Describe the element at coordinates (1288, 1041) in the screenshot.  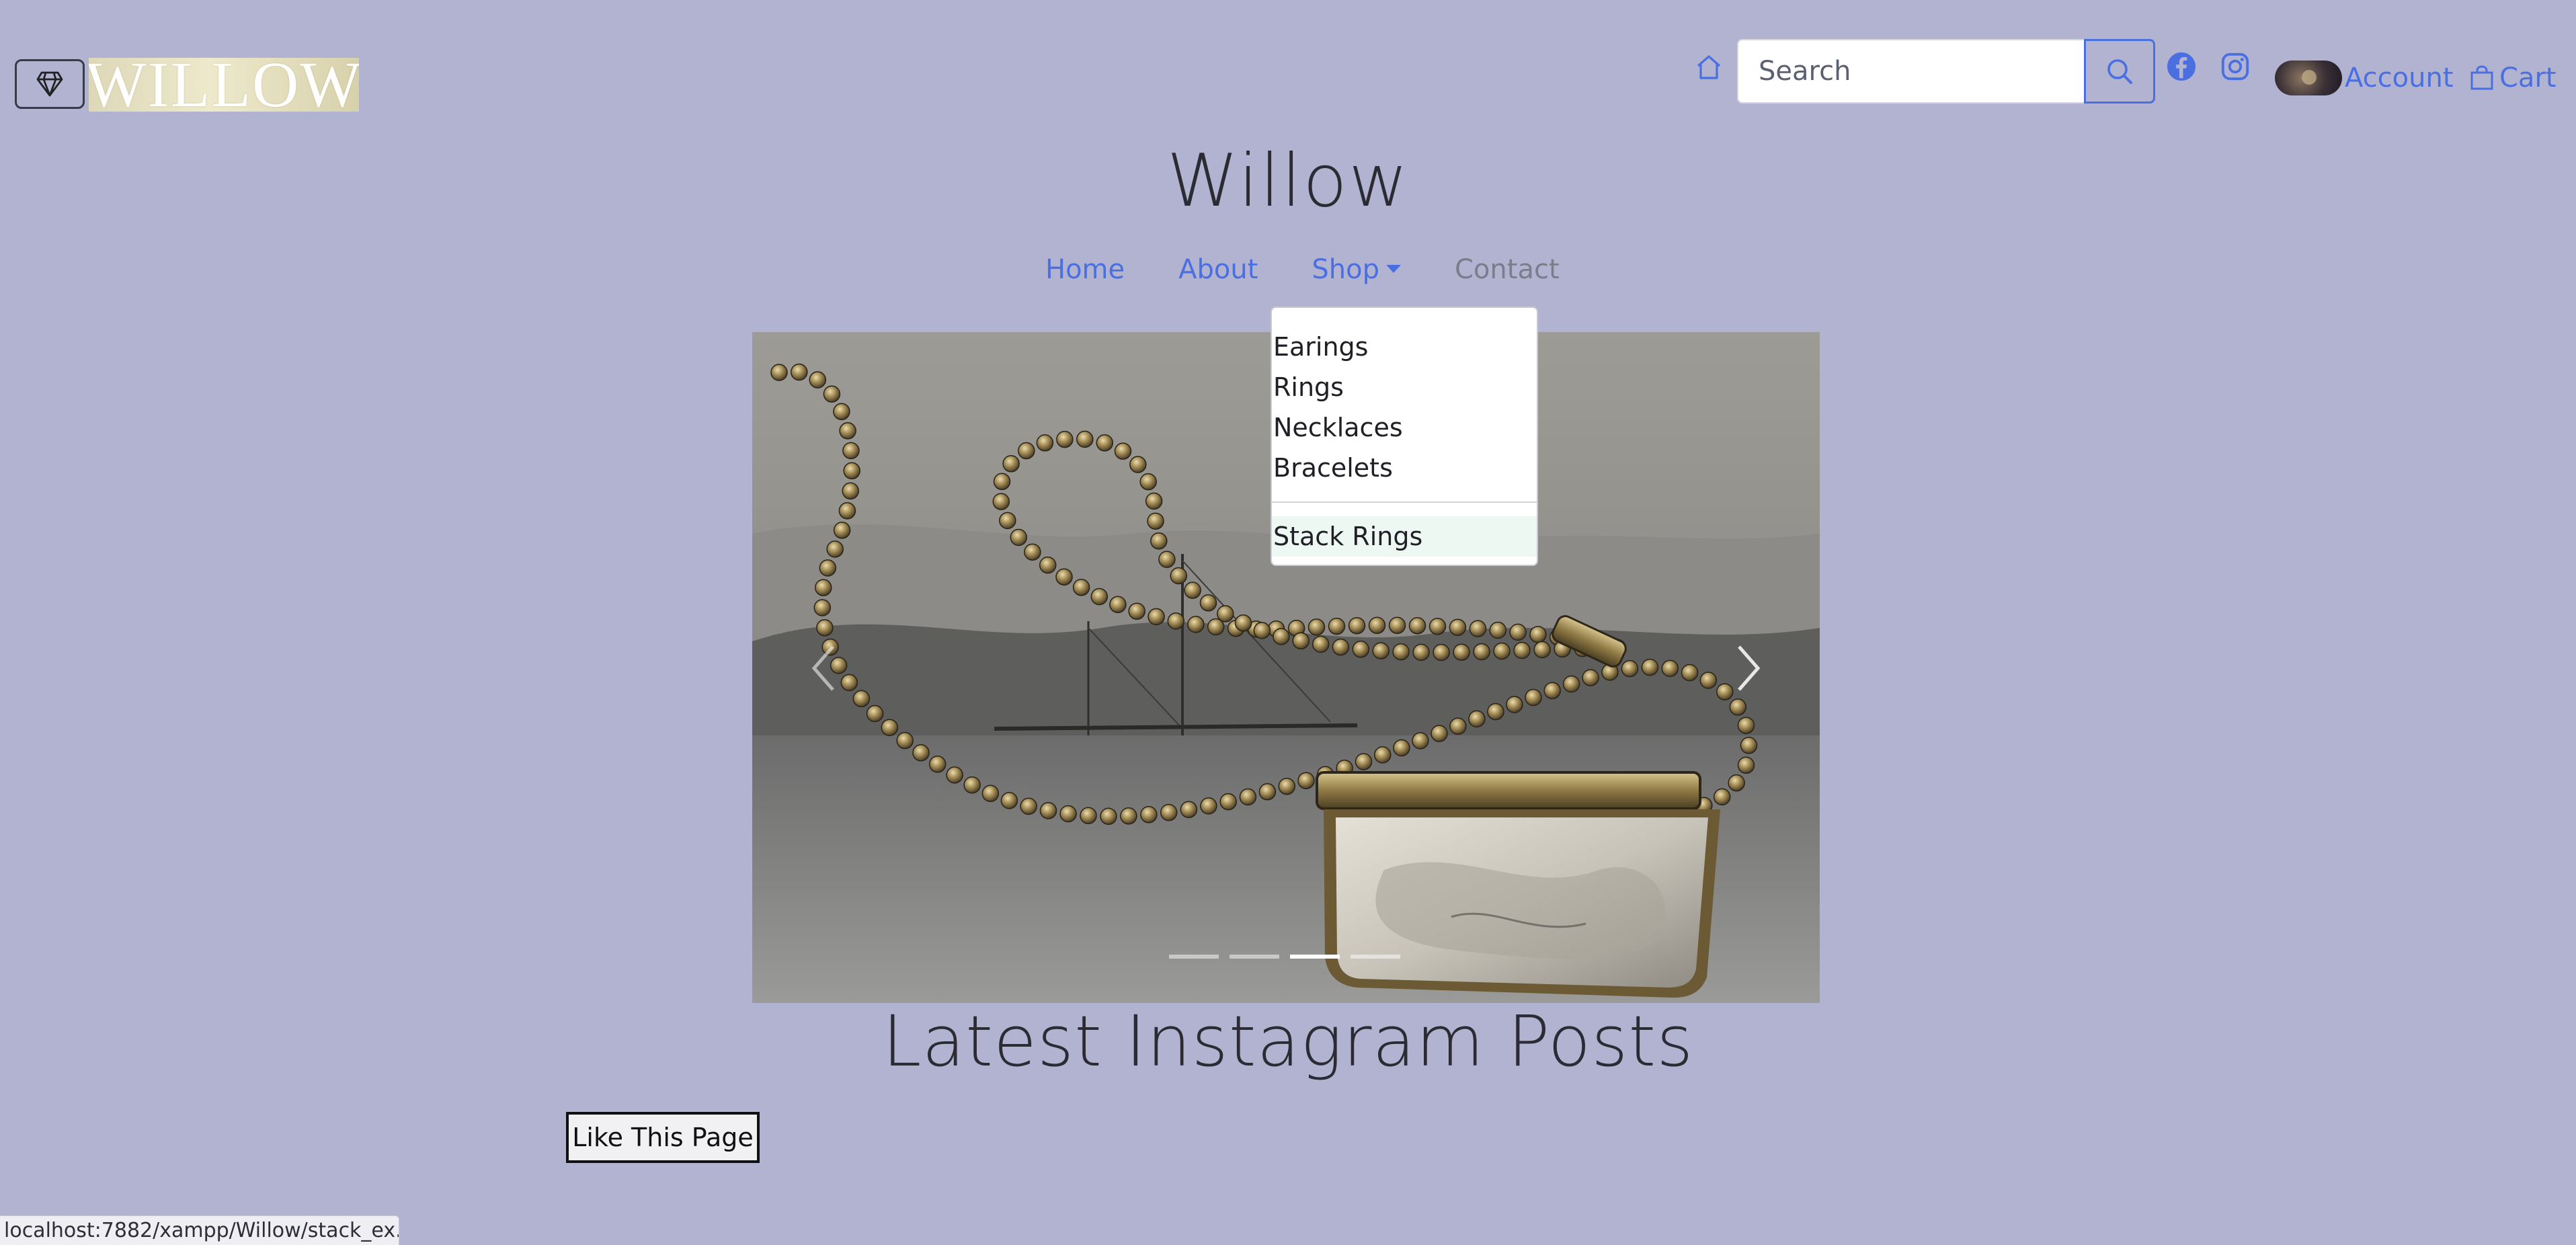
I see `instagram-heading: Latest Instagram Posts` at that location.